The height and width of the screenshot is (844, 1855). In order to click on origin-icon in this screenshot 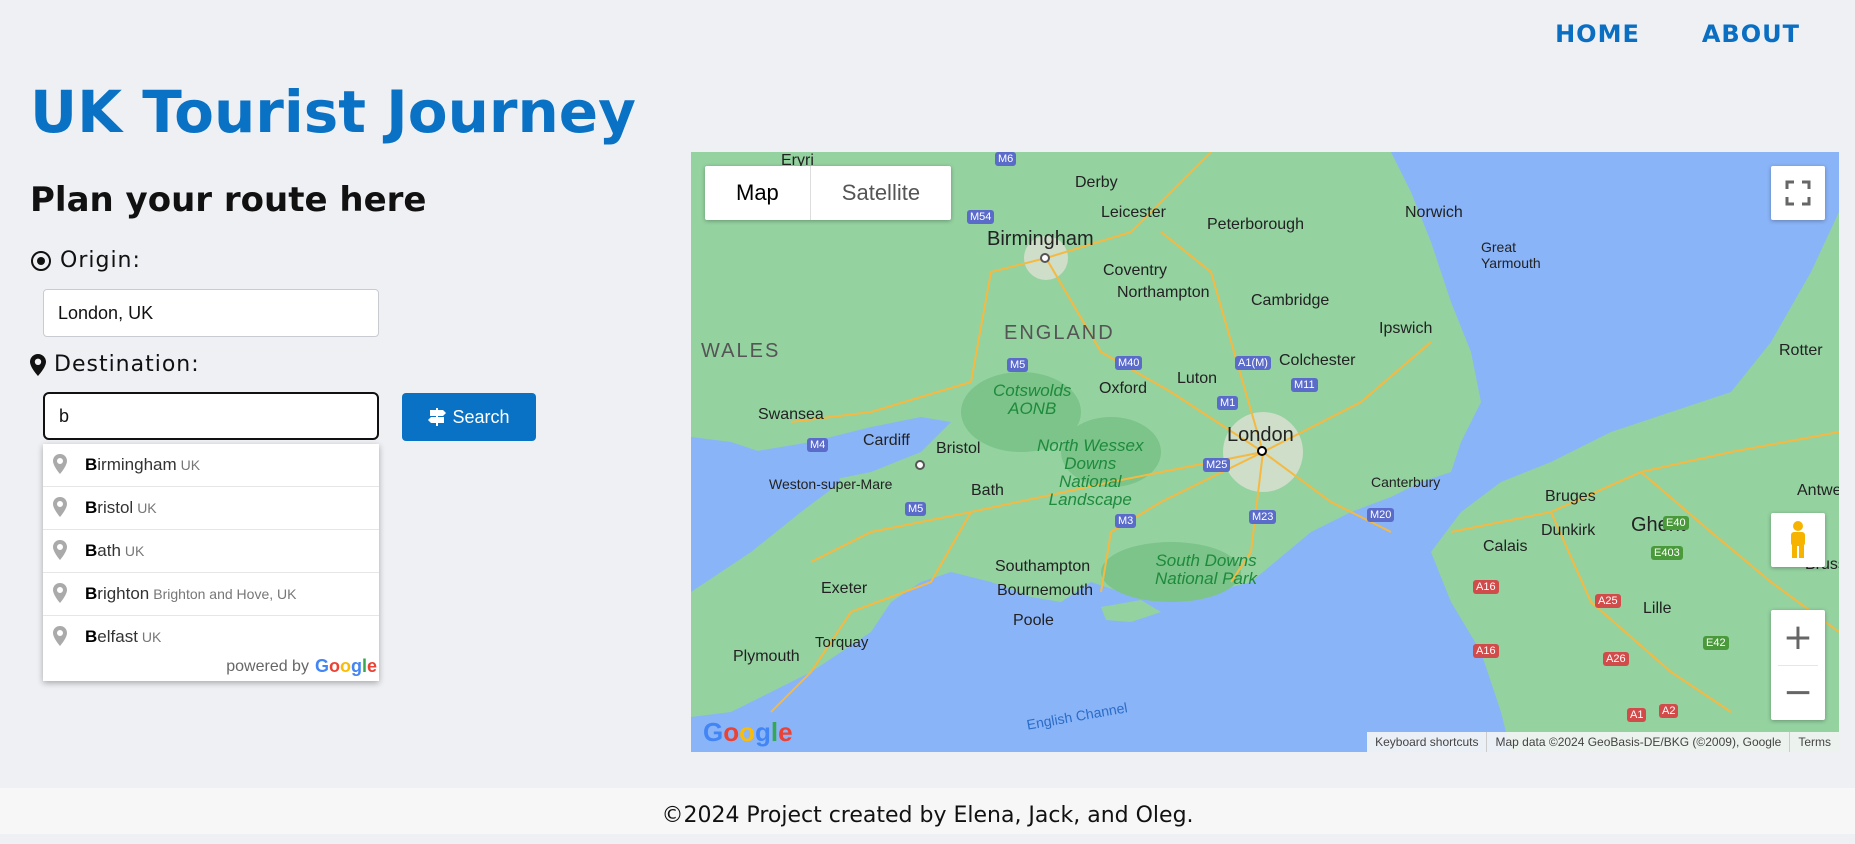, I will do `click(41, 261)`.